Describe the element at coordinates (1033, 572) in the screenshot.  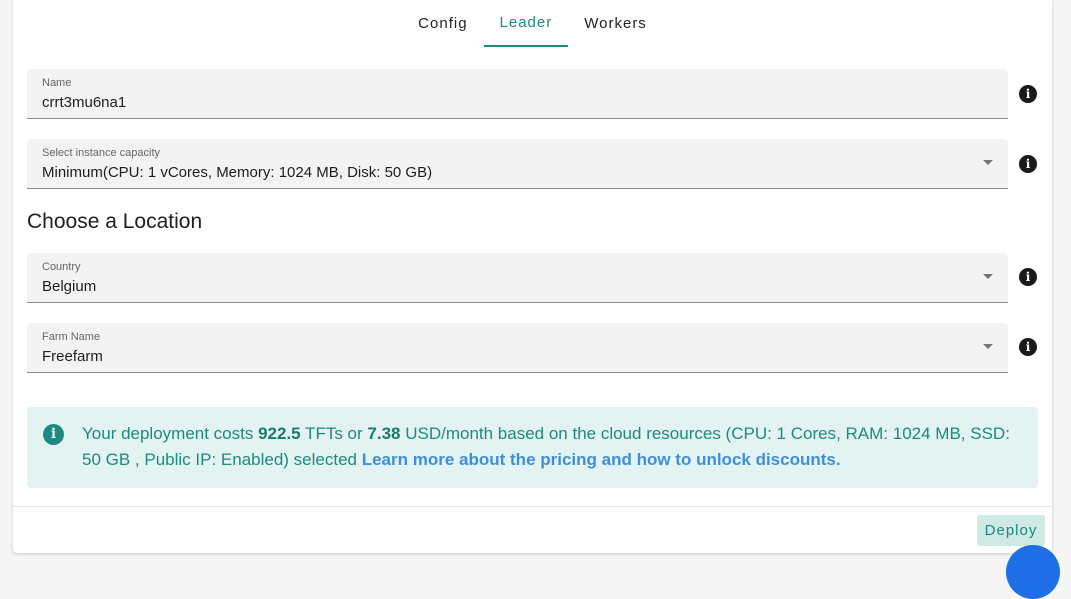
I see `floating-action-button` at that location.